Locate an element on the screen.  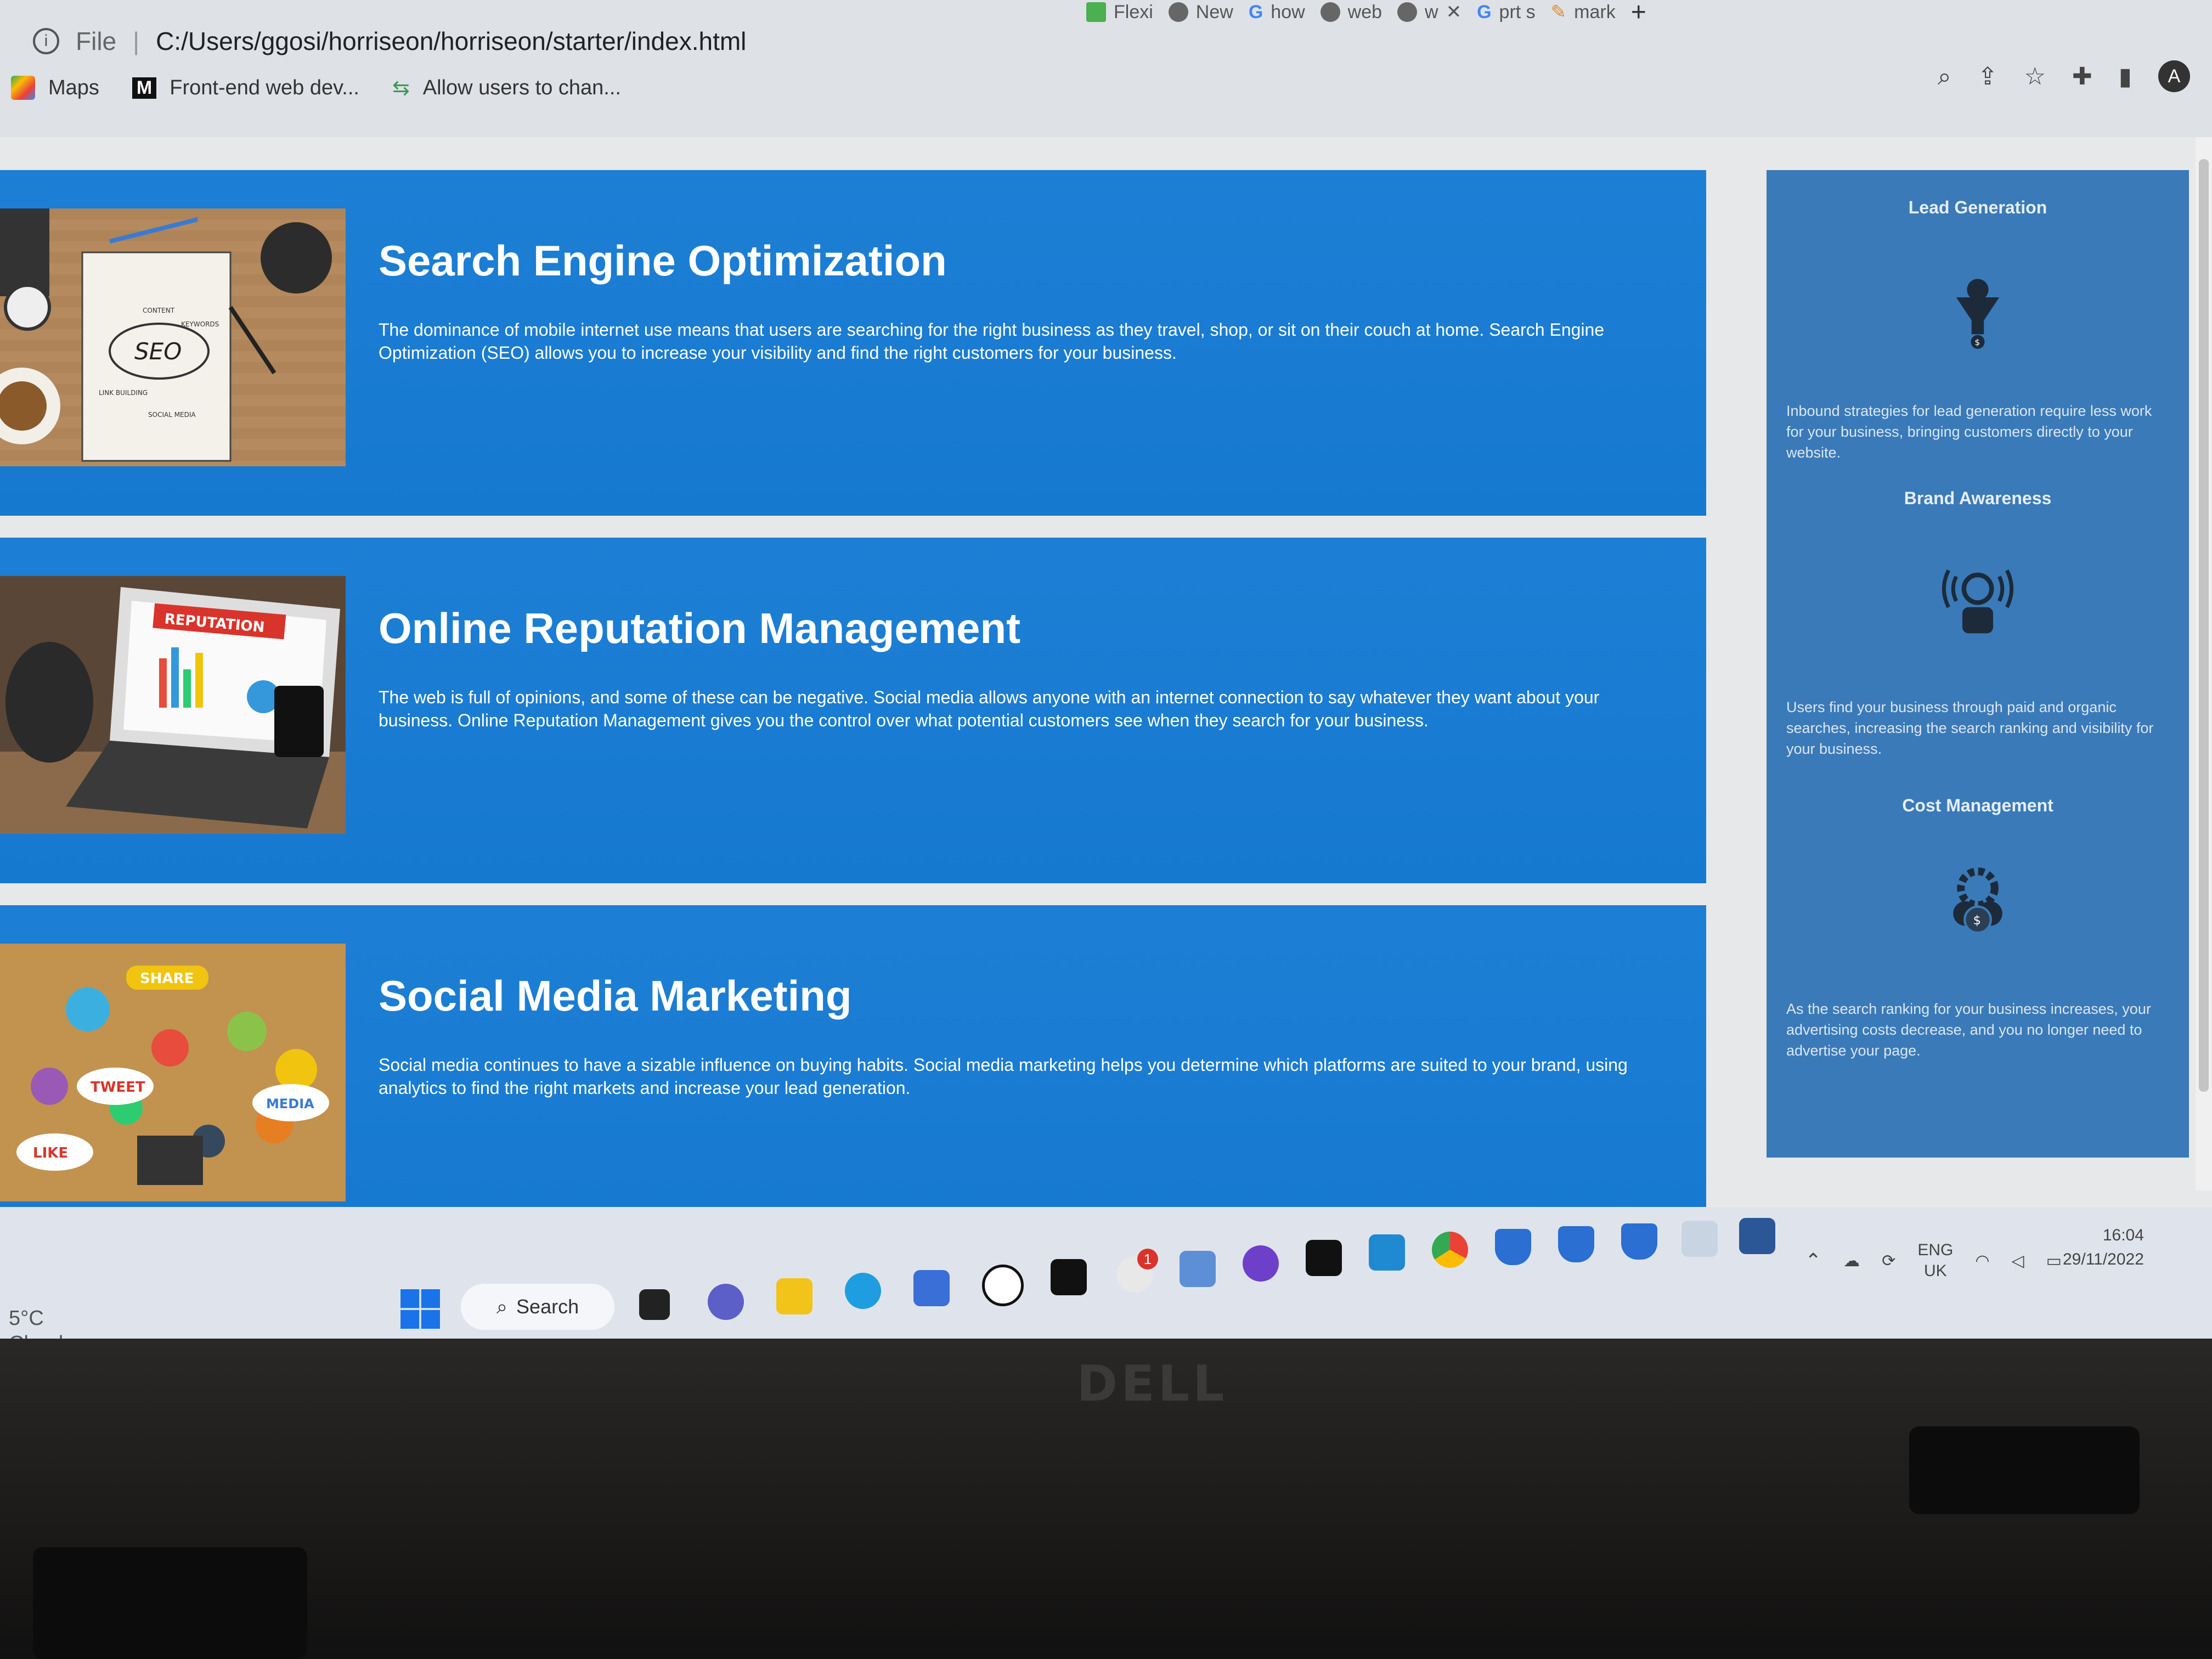
zoom-icon: ⌕ is located at coordinates (1944, 77).